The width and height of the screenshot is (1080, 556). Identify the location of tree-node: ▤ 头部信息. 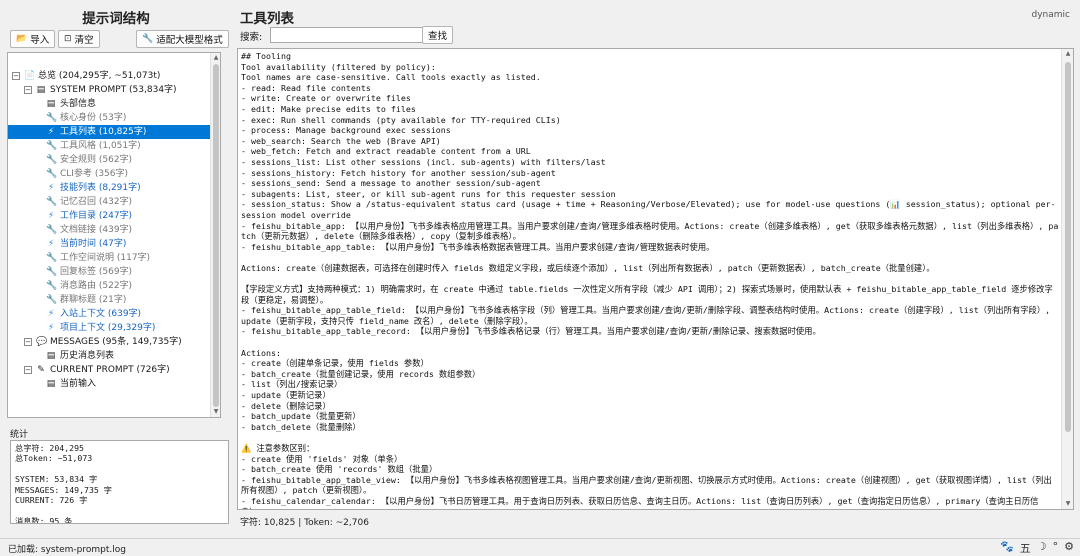
(109, 104).